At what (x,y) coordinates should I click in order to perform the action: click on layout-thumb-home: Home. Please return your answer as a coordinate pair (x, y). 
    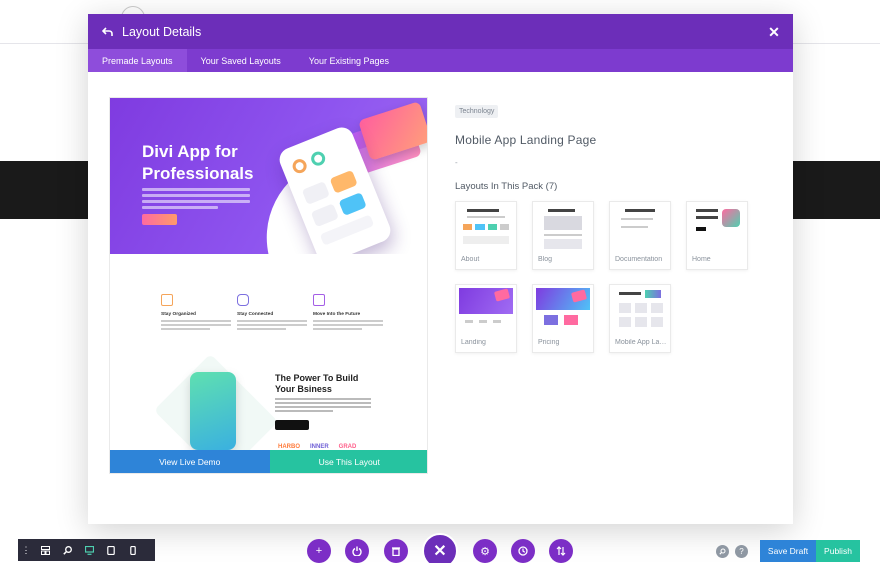
    Looking at the image, I should click on (717, 235).